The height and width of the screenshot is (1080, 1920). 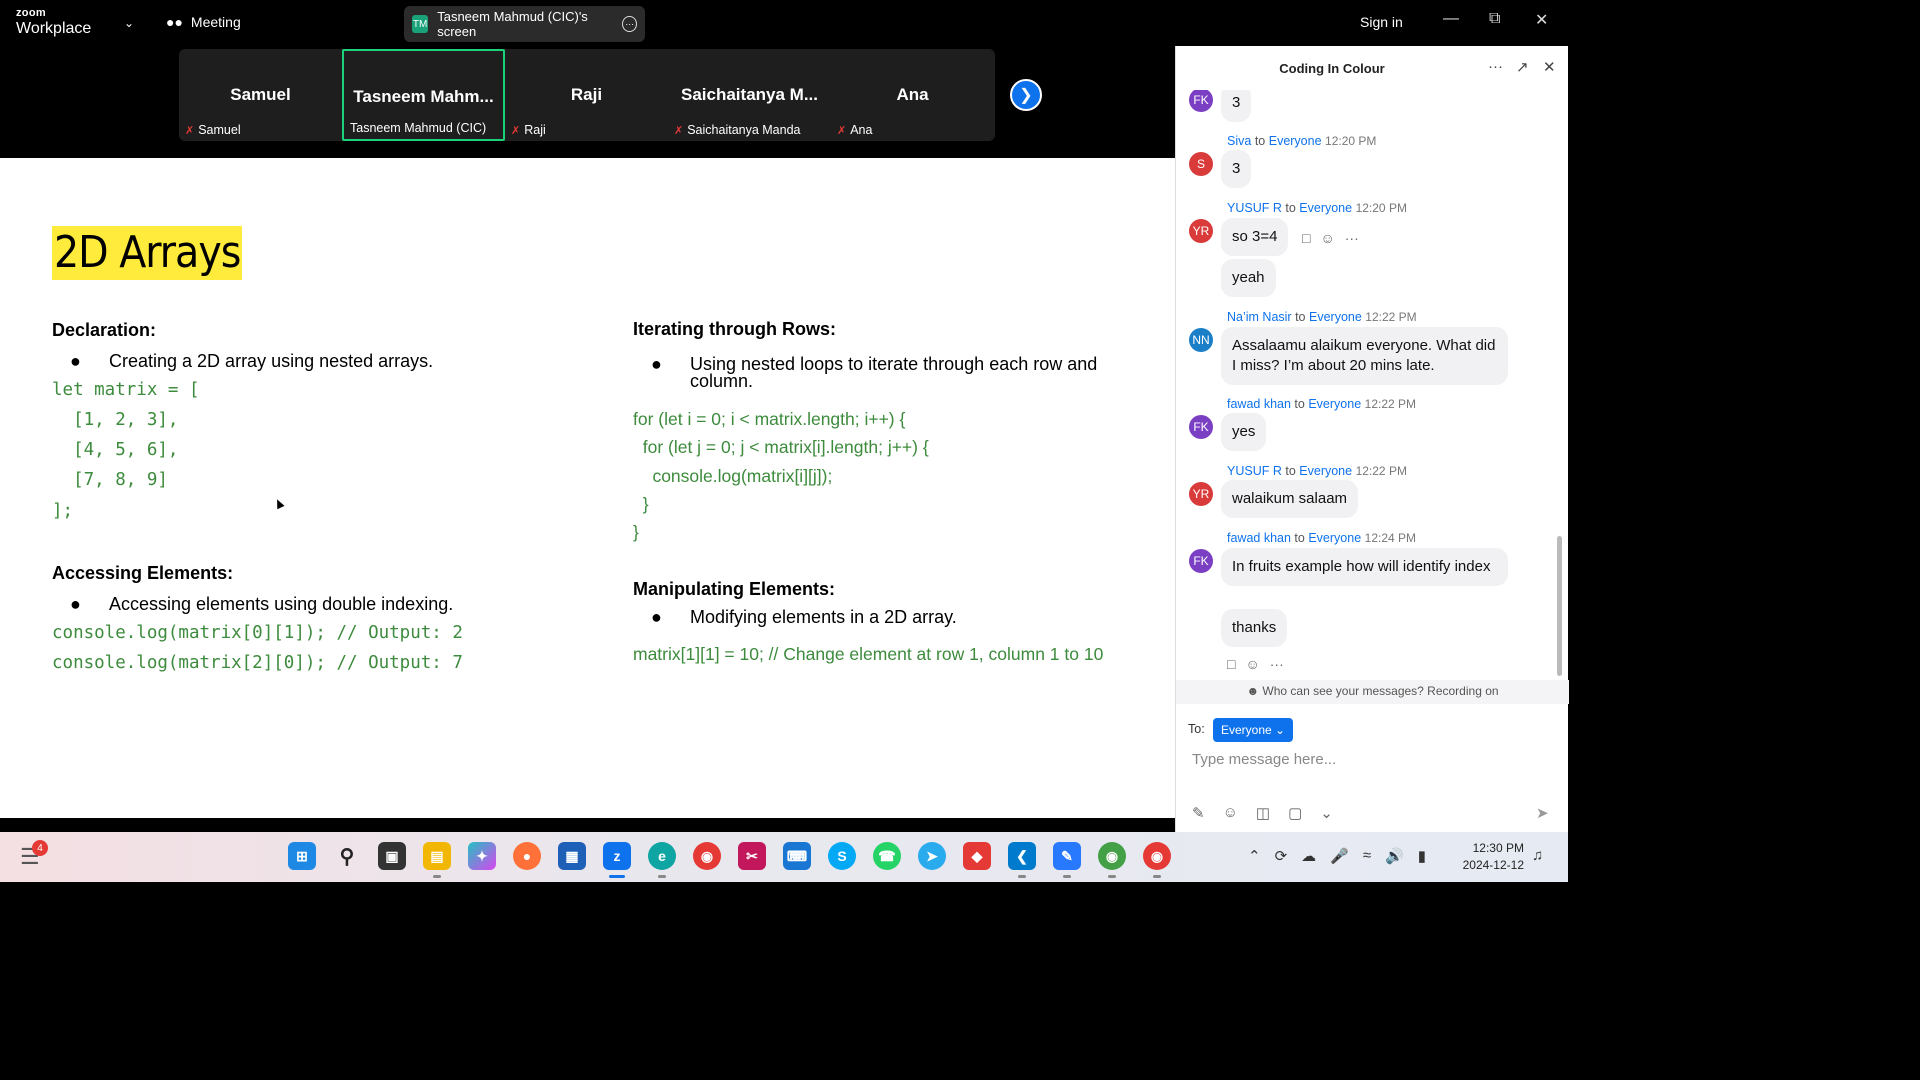 What do you see at coordinates (1492, 857) in the screenshot?
I see `clock: 12:30 PM 2024-12-12` at bounding box center [1492, 857].